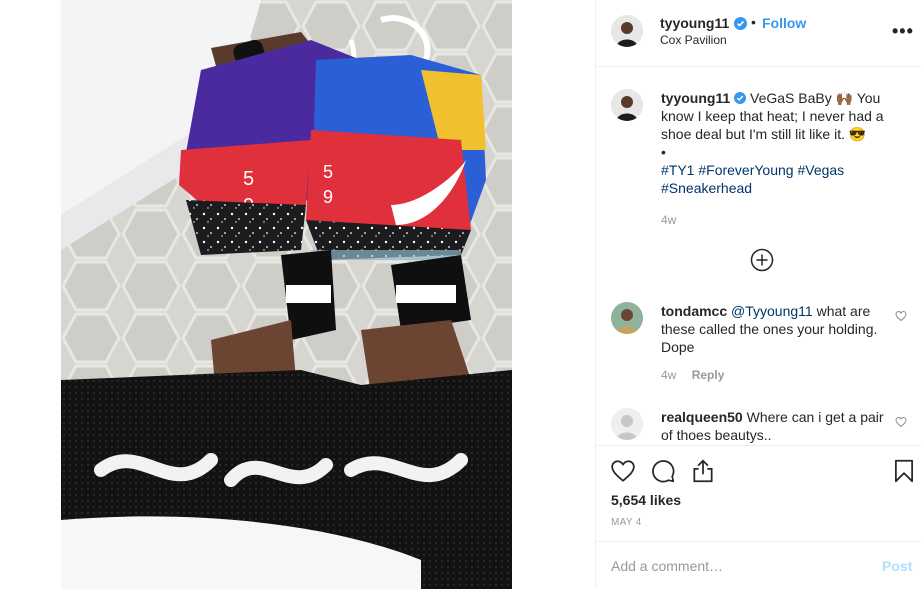 The image size is (921, 589). What do you see at coordinates (677, 170) in the screenshot?
I see `hashtag-ty1: #TY1` at bounding box center [677, 170].